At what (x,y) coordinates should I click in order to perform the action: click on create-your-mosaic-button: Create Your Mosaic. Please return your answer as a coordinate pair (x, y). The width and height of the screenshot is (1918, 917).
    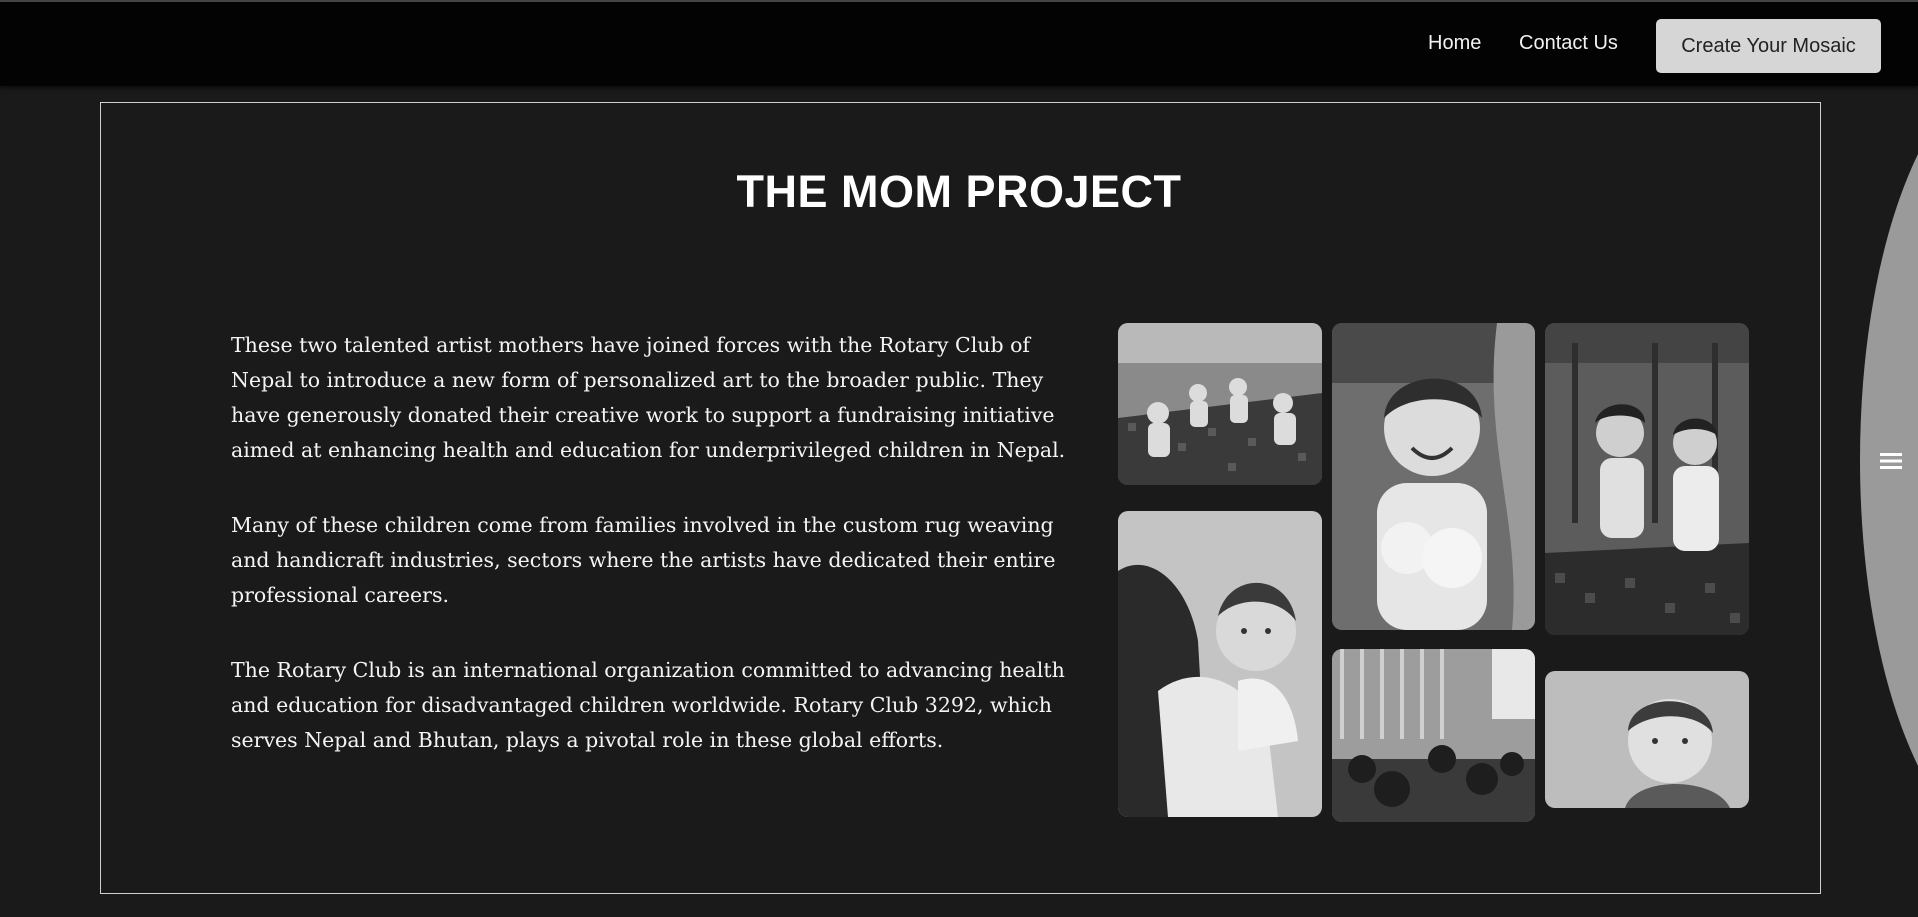
    Looking at the image, I should click on (1768, 46).